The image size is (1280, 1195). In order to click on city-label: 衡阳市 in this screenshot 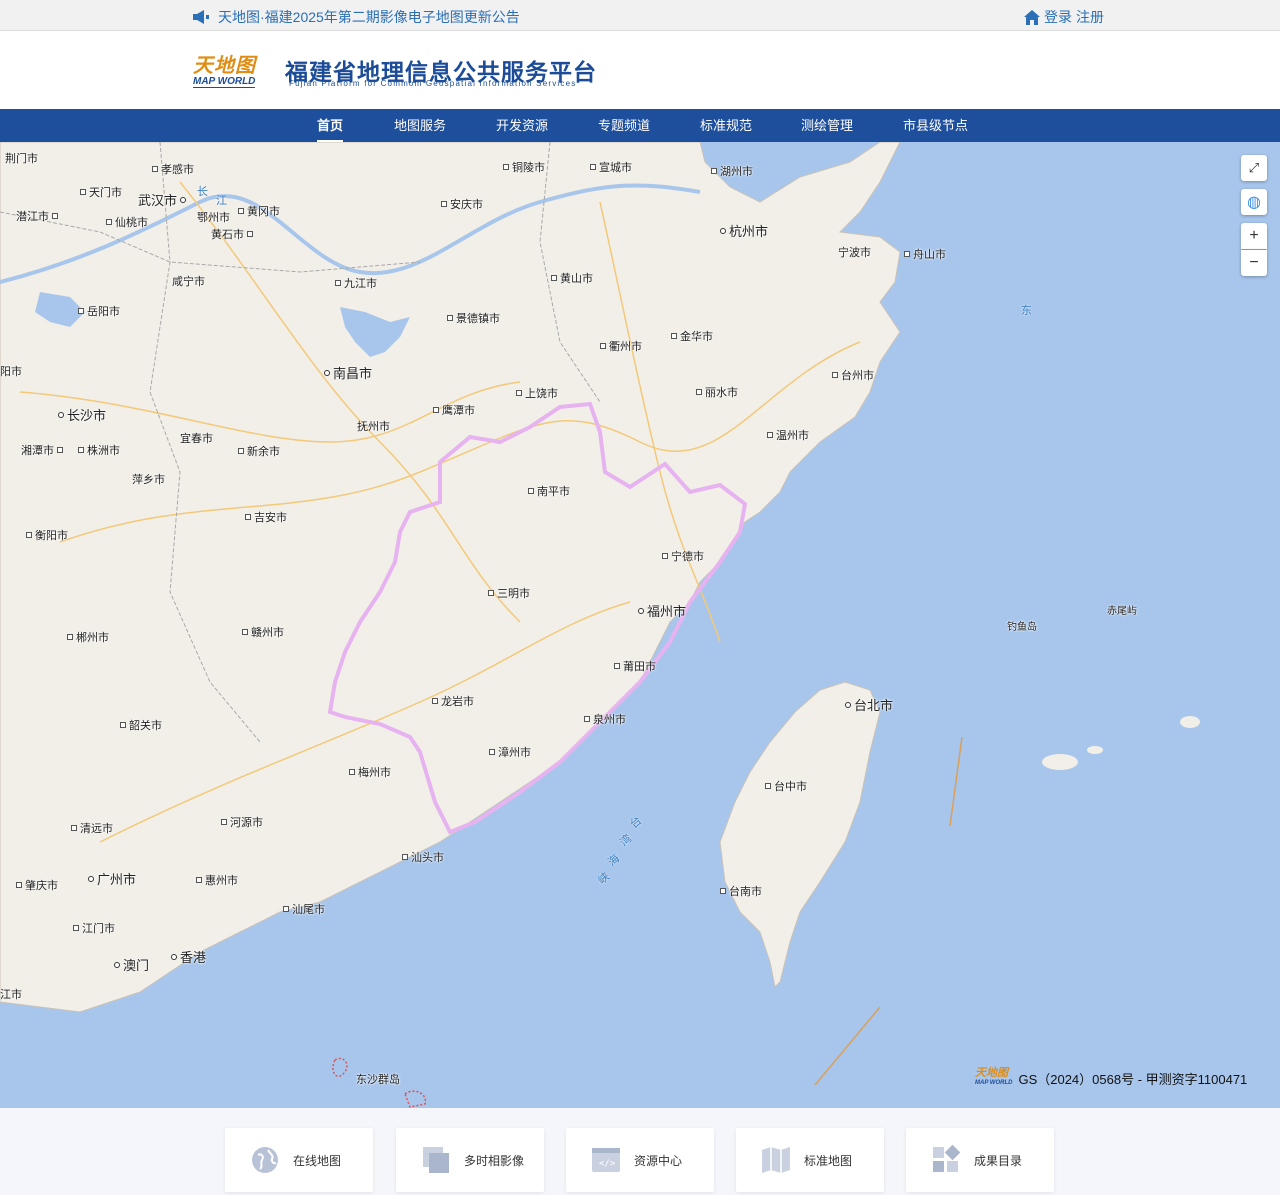, I will do `click(47, 535)`.